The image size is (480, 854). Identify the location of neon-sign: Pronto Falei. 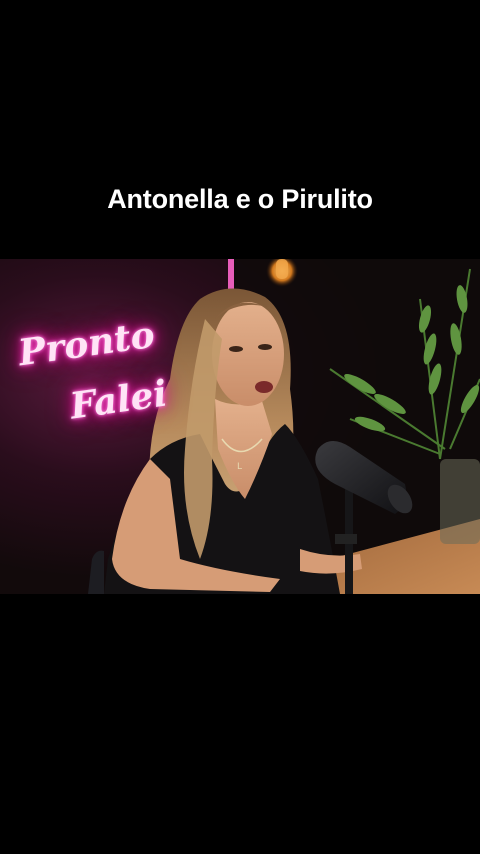
(95, 376).